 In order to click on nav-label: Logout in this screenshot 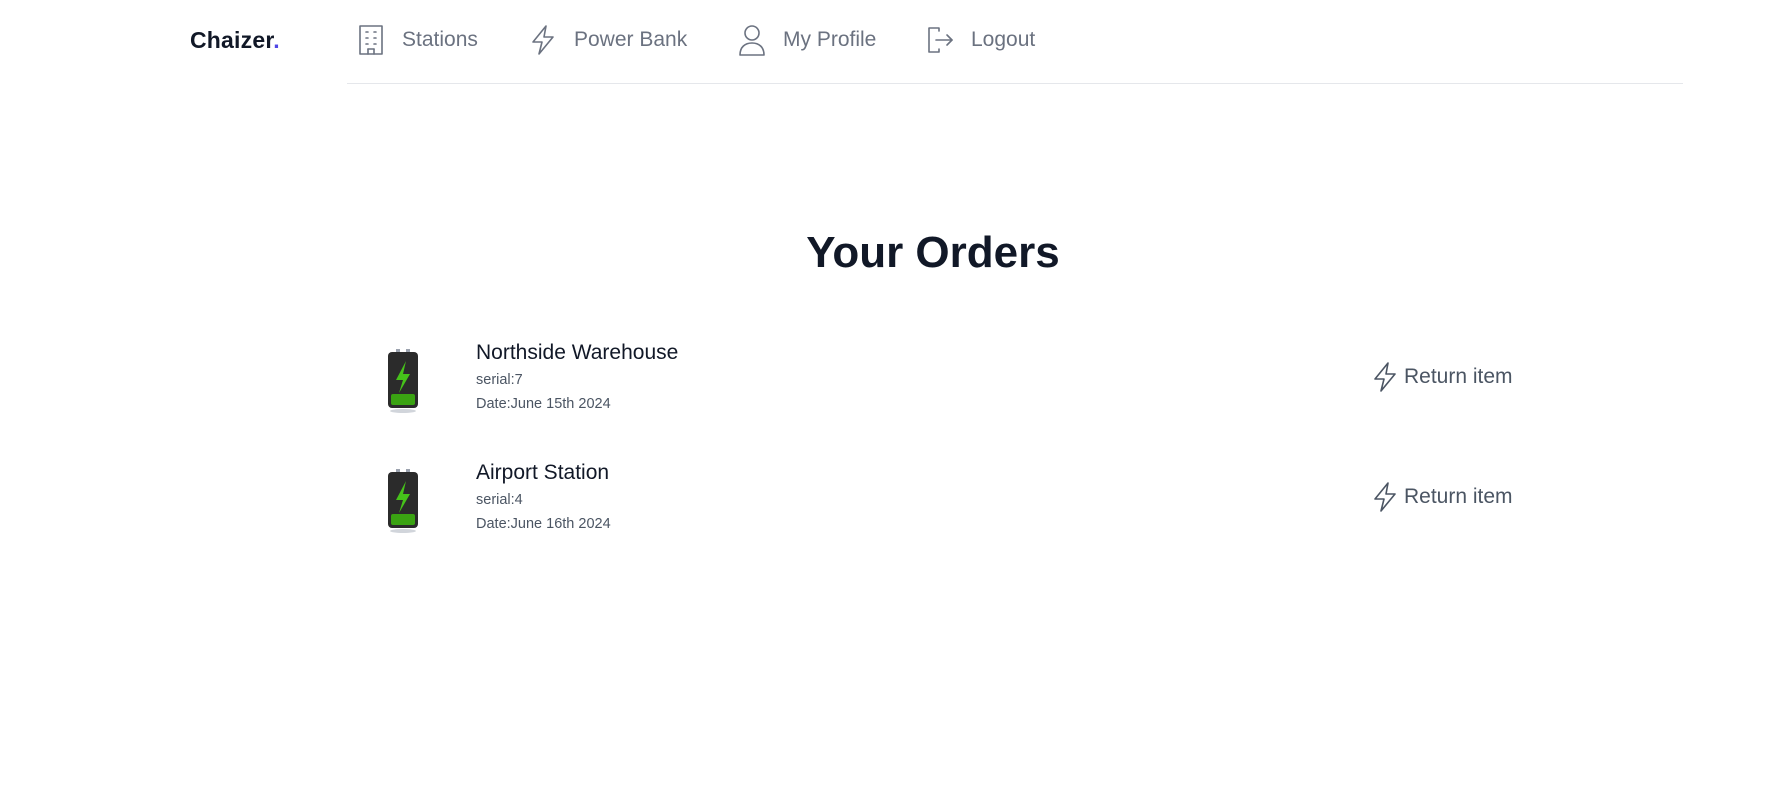, I will do `click(1003, 39)`.